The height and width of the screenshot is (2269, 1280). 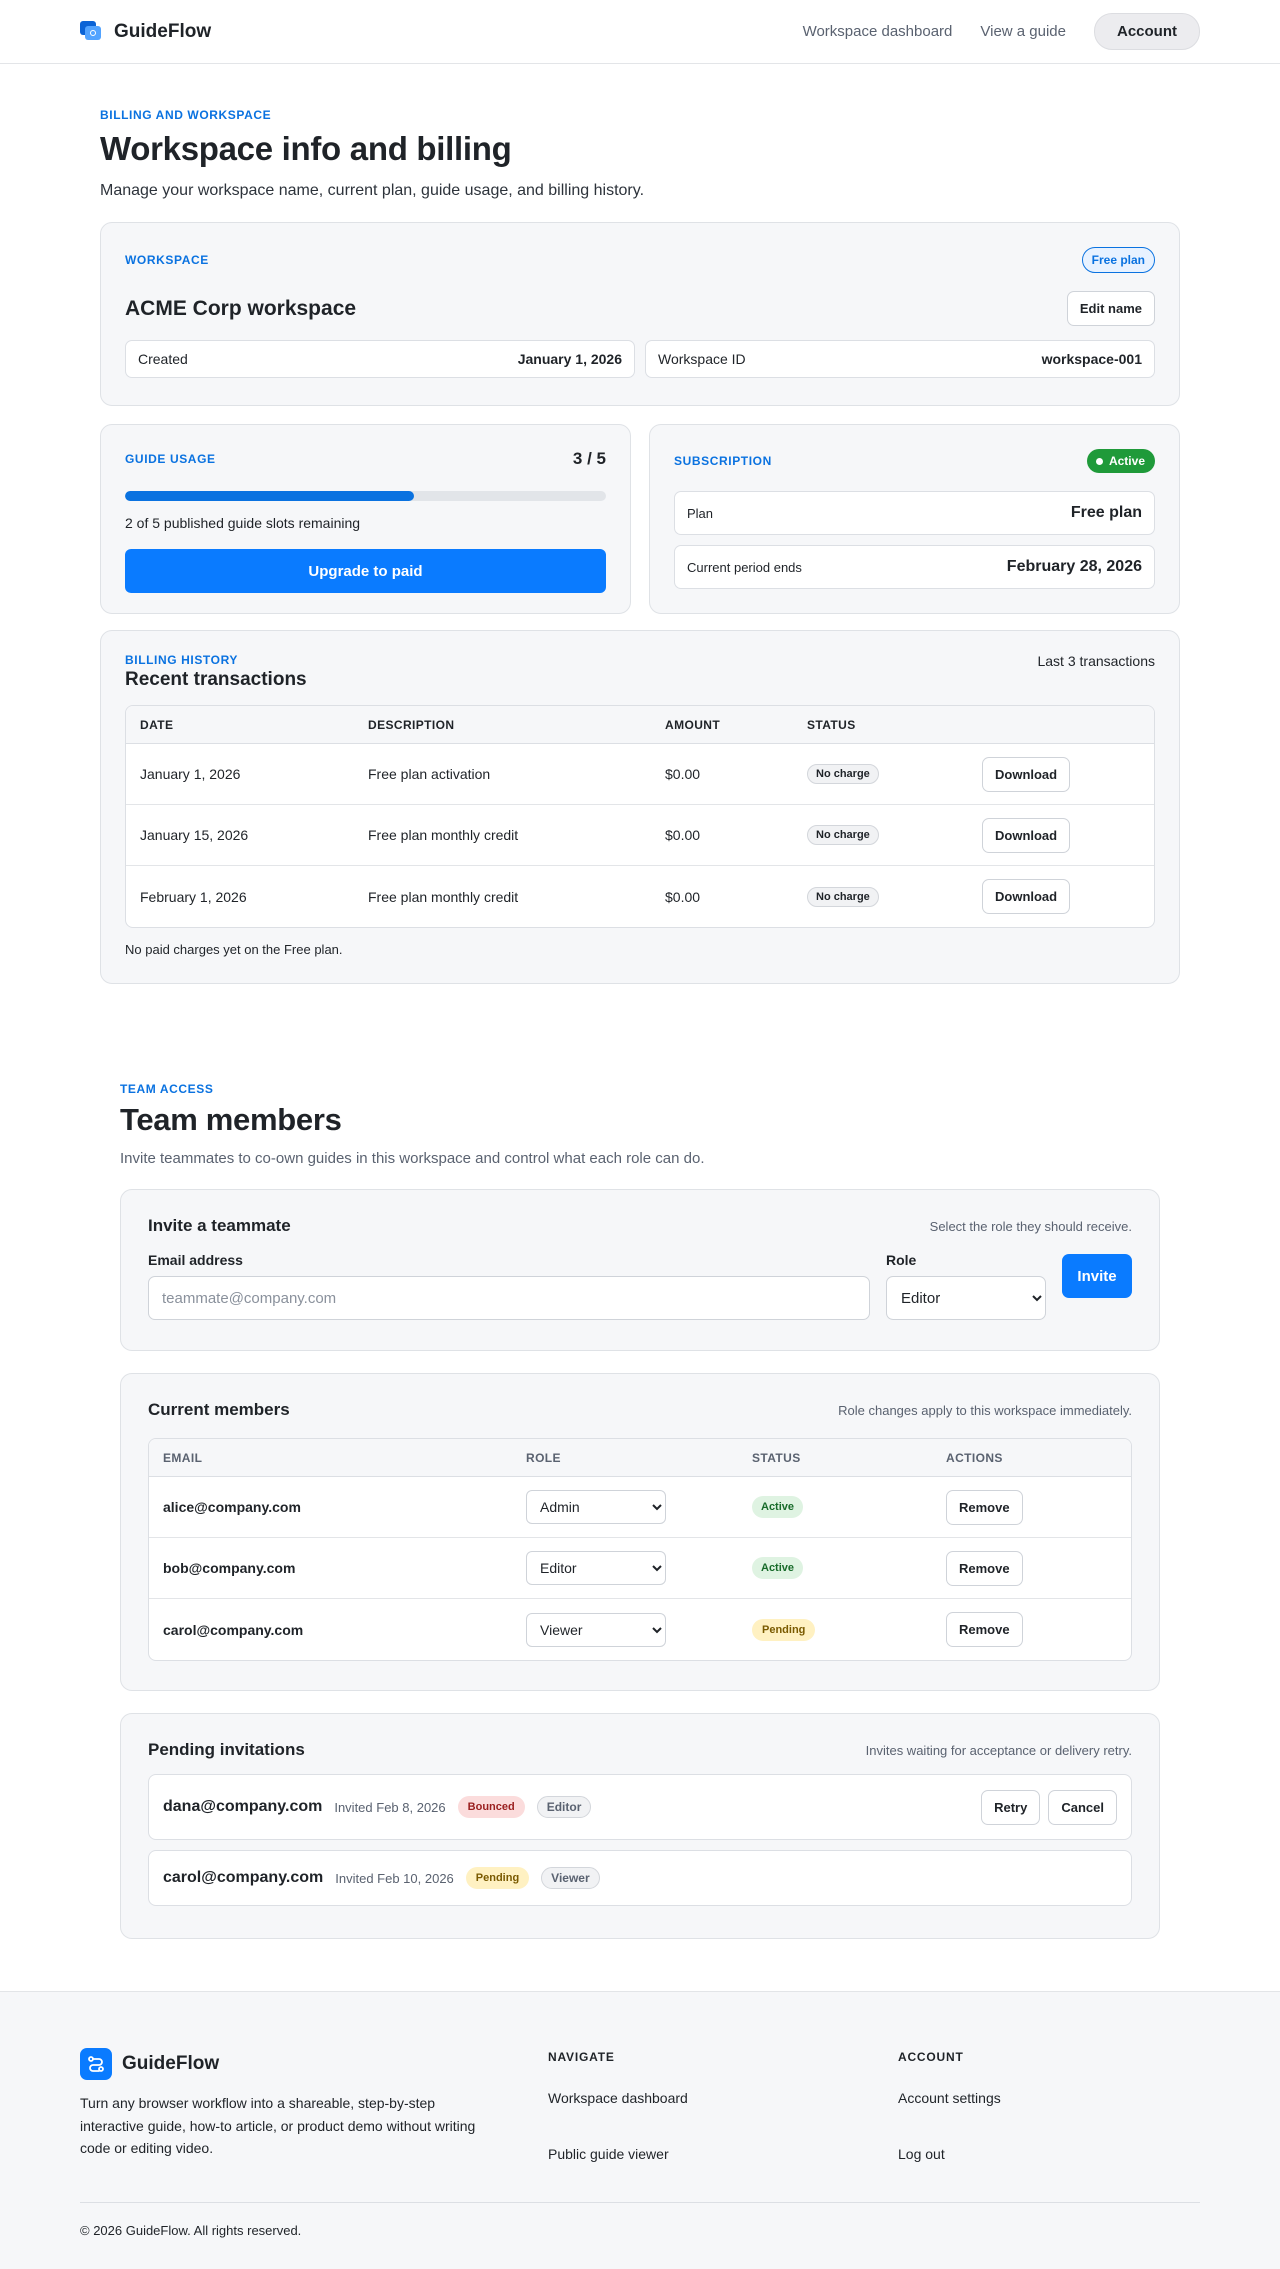 What do you see at coordinates (1097, 1276) in the screenshot?
I see `invite-button: Invite` at bounding box center [1097, 1276].